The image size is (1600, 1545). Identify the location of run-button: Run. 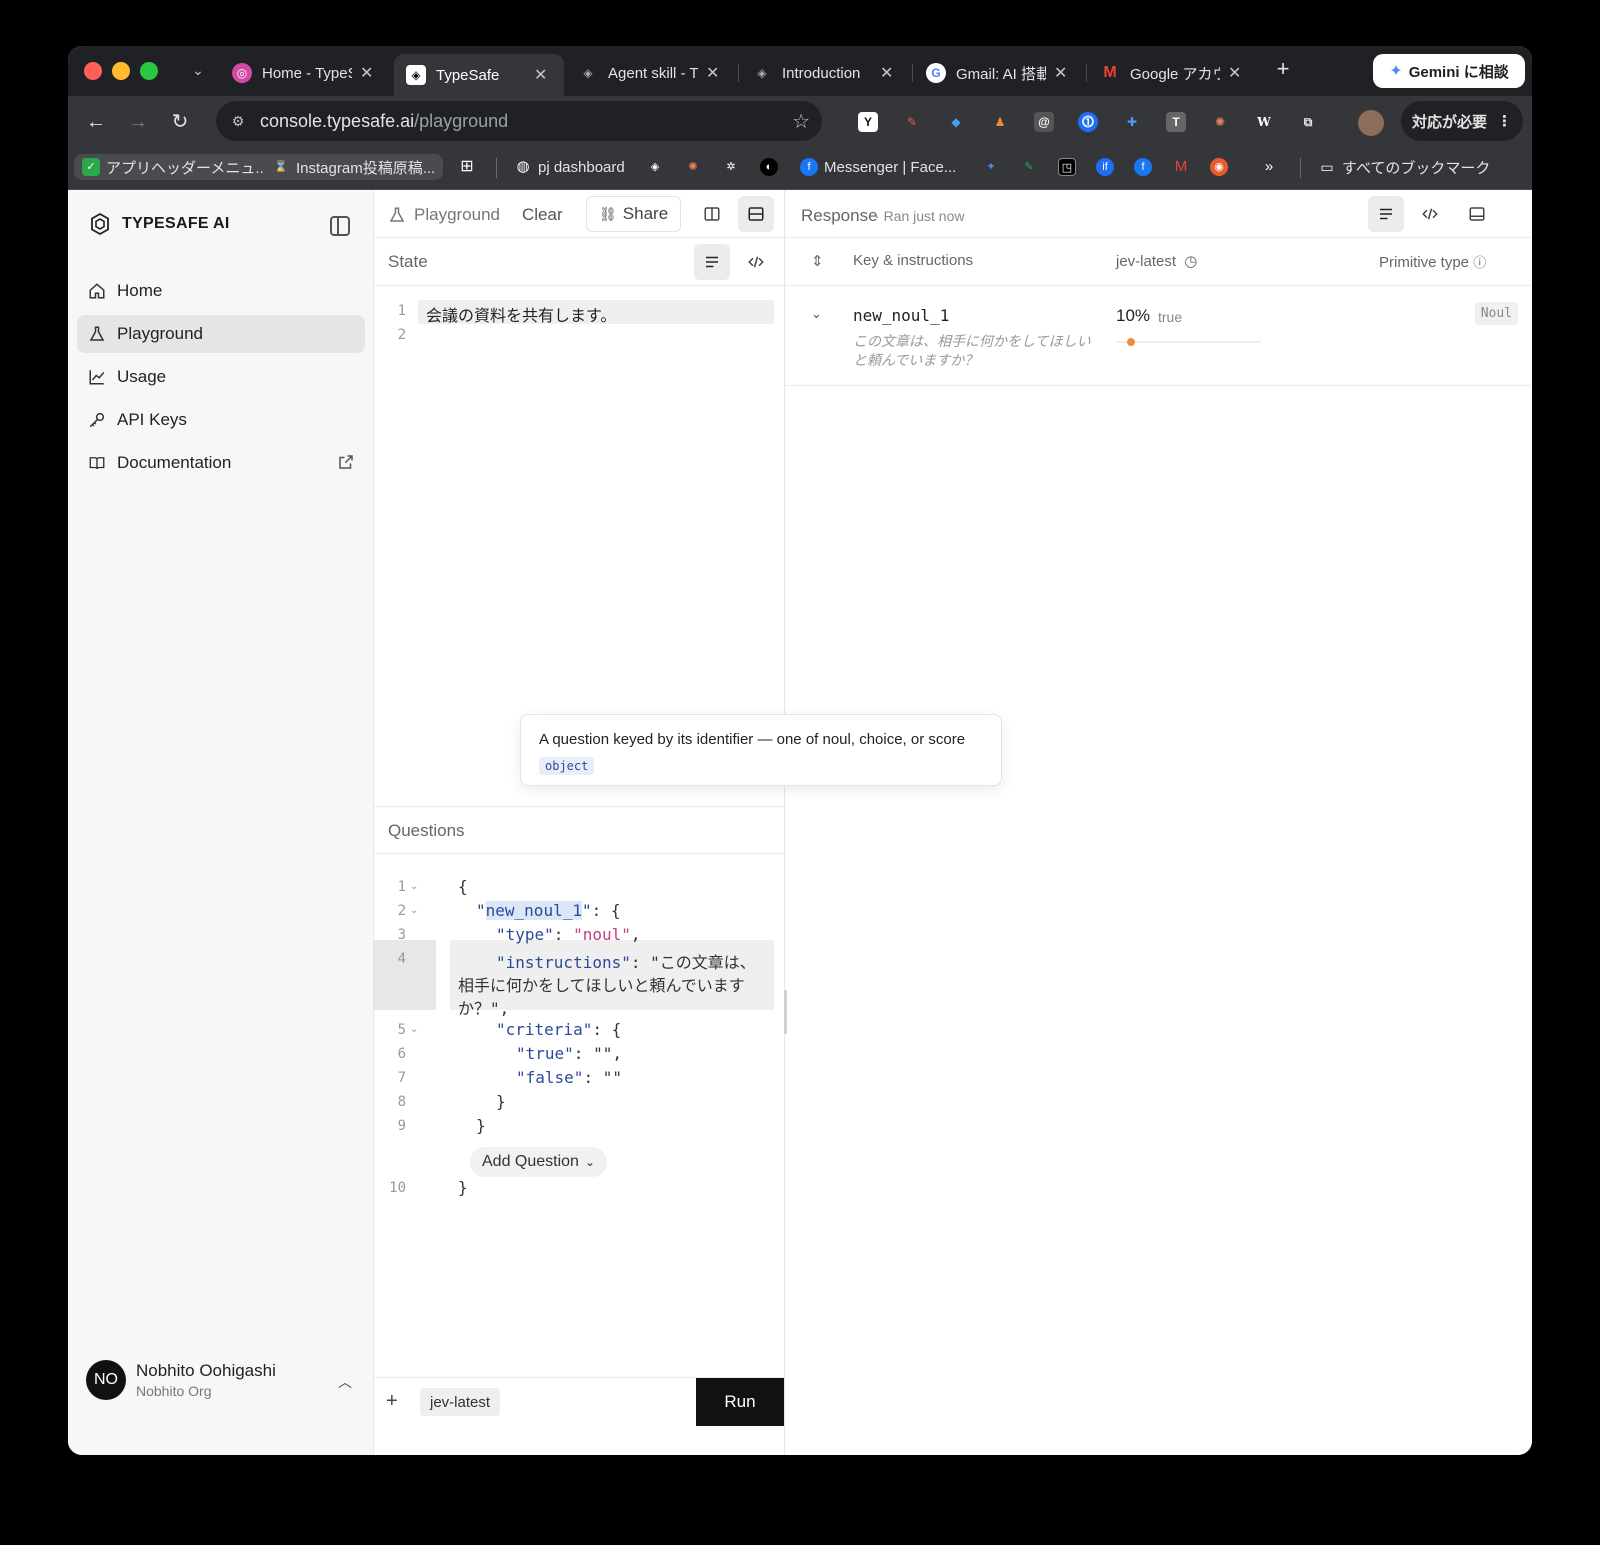
(740, 1402).